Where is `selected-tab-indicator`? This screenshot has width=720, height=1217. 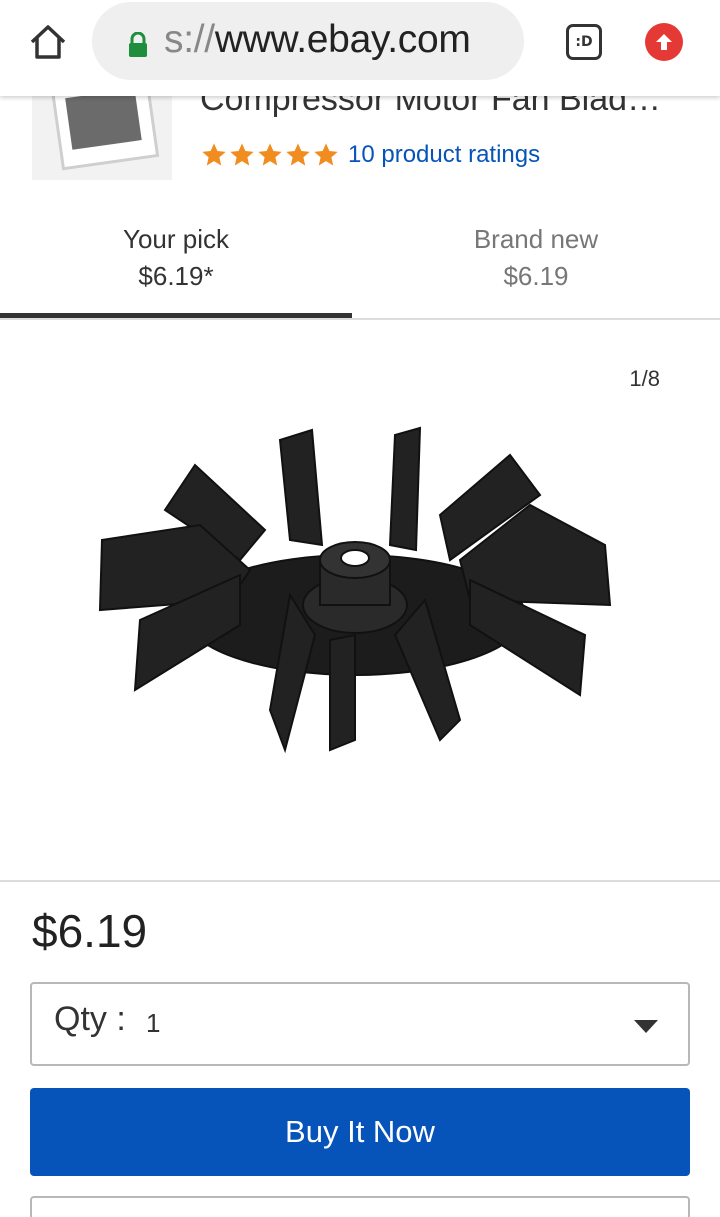
selected-tab-indicator is located at coordinates (176, 315).